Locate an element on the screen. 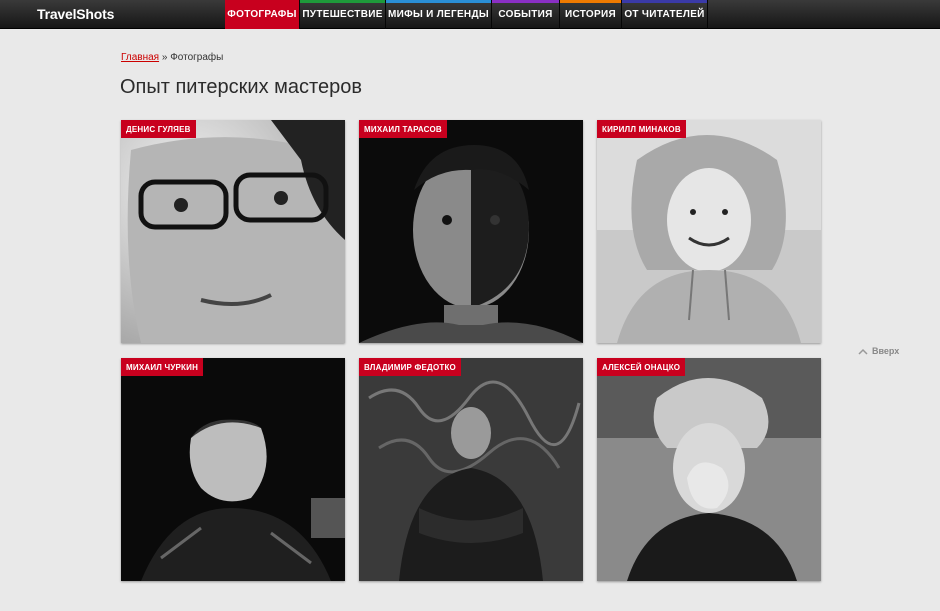  photographer-name-label: МИХАИЛ ЧУРКИН is located at coordinates (162, 367).